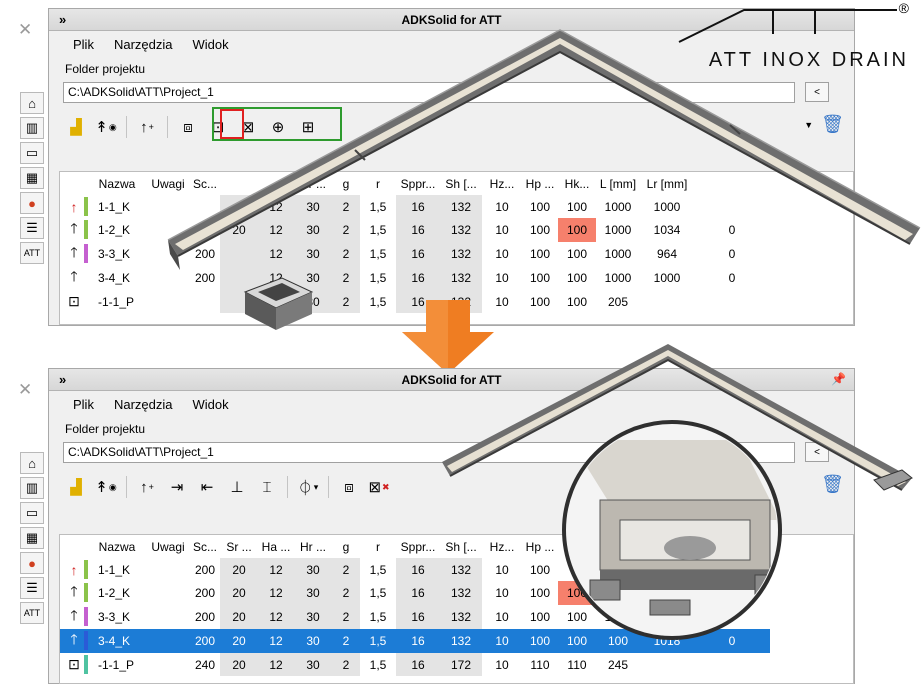 This screenshot has width=923, height=689. I want to click on home-icon: ⌂, so click(32, 463).